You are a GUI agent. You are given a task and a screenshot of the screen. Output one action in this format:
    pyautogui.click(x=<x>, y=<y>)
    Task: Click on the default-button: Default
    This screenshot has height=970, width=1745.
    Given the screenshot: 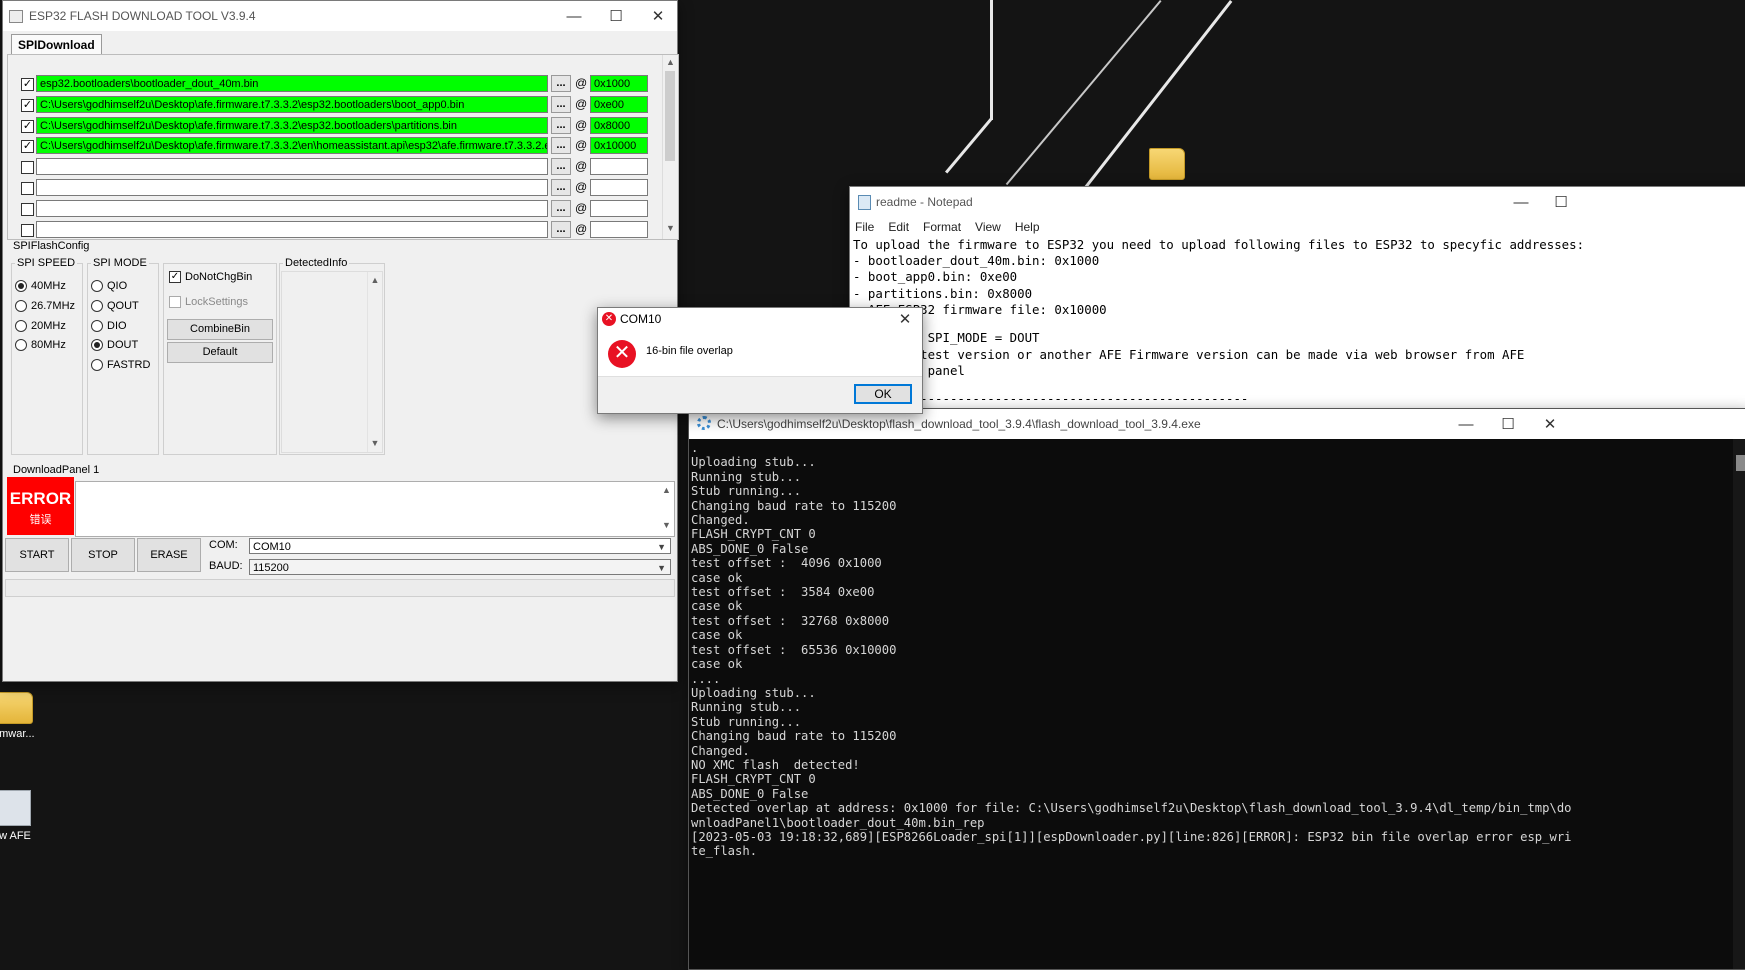 What is the action you would take?
    pyautogui.click(x=220, y=352)
    